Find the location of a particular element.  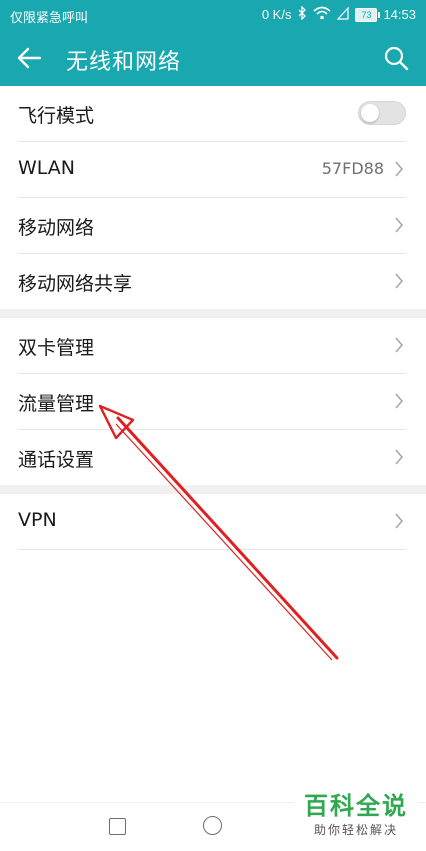

row-label: WLAN is located at coordinates (47, 168).